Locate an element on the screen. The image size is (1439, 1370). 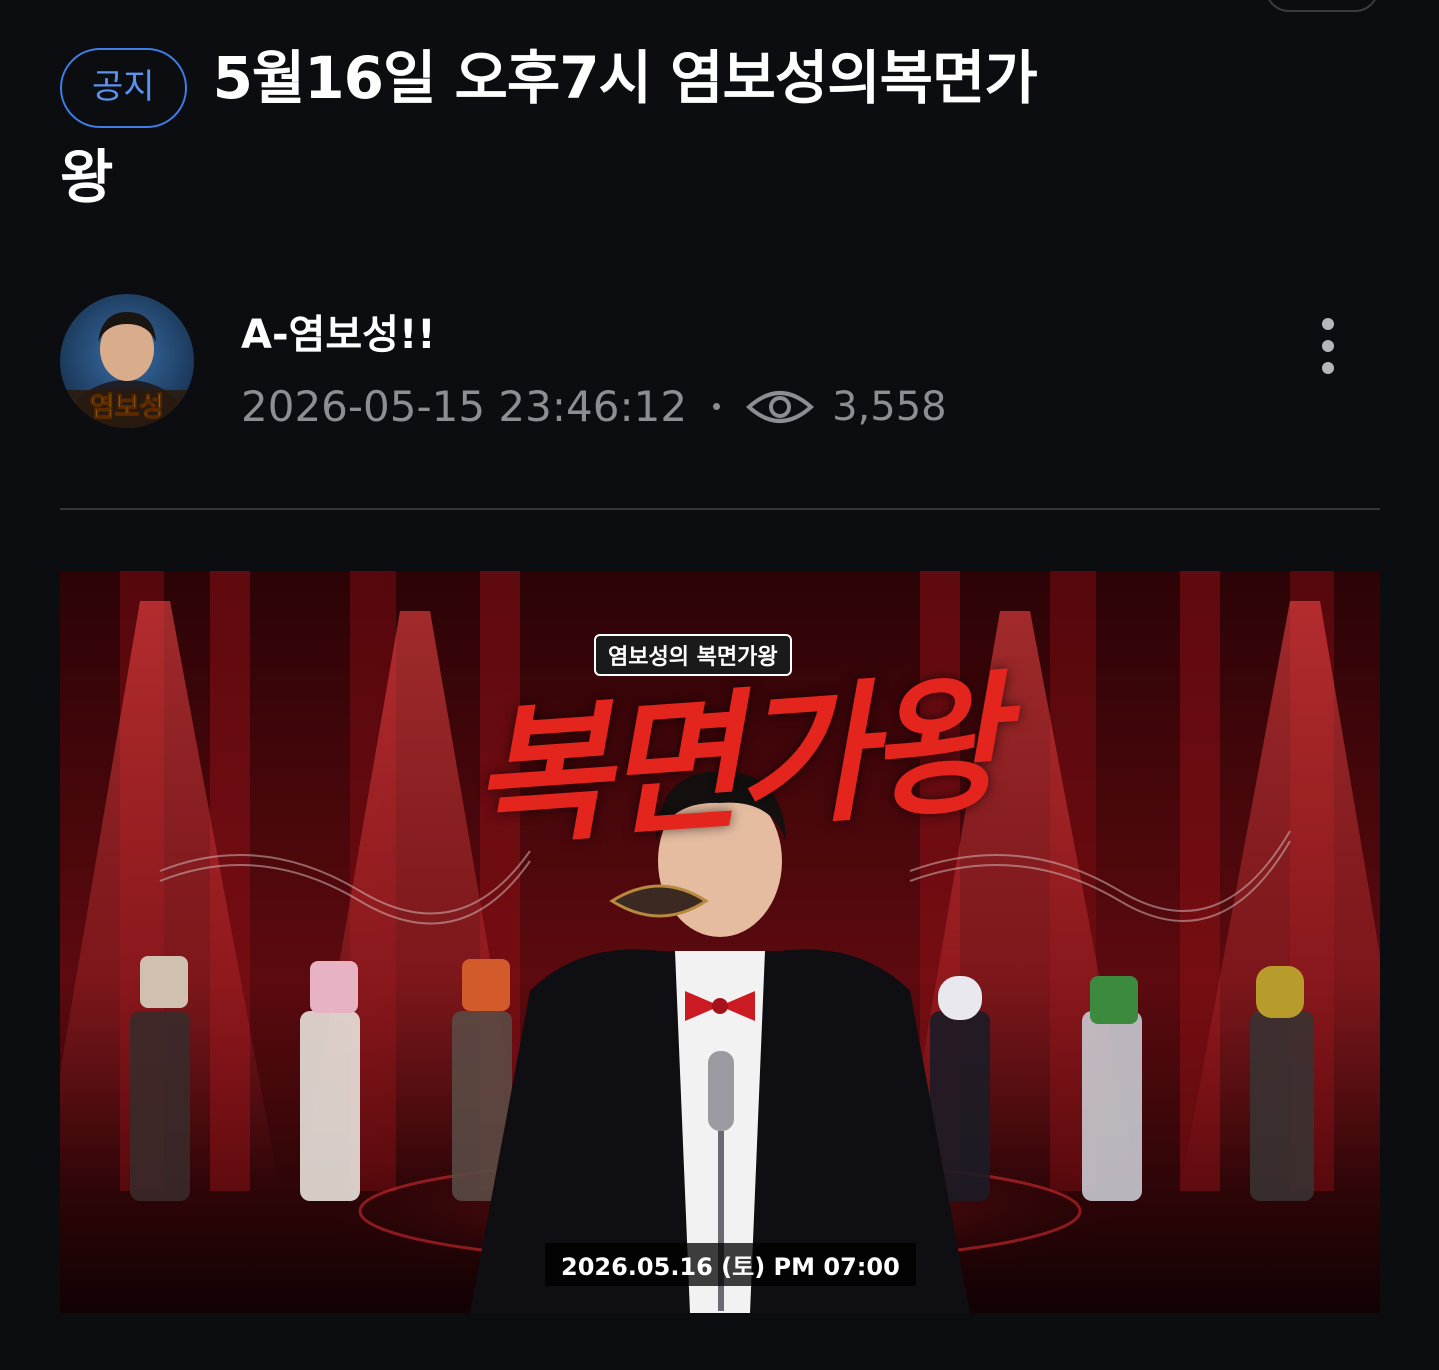
meta-separator-dot is located at coordinates (717, 406).